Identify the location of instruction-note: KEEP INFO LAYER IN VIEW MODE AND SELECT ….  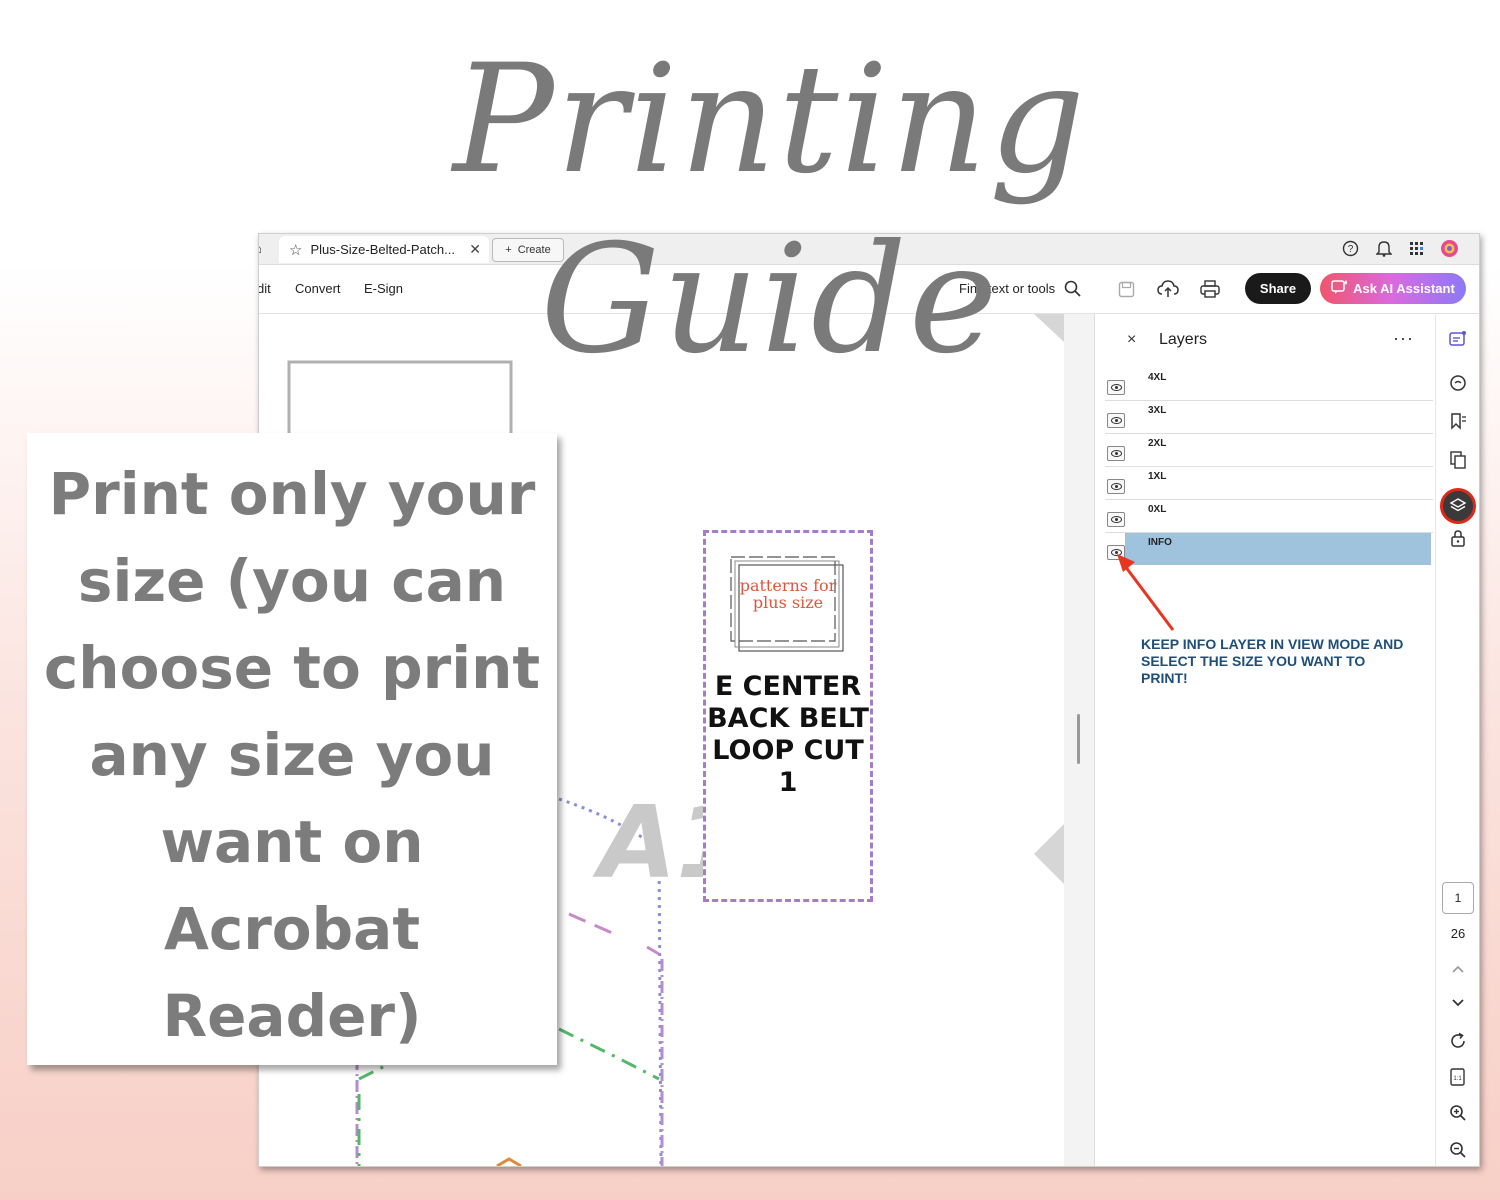
(1272, 661).